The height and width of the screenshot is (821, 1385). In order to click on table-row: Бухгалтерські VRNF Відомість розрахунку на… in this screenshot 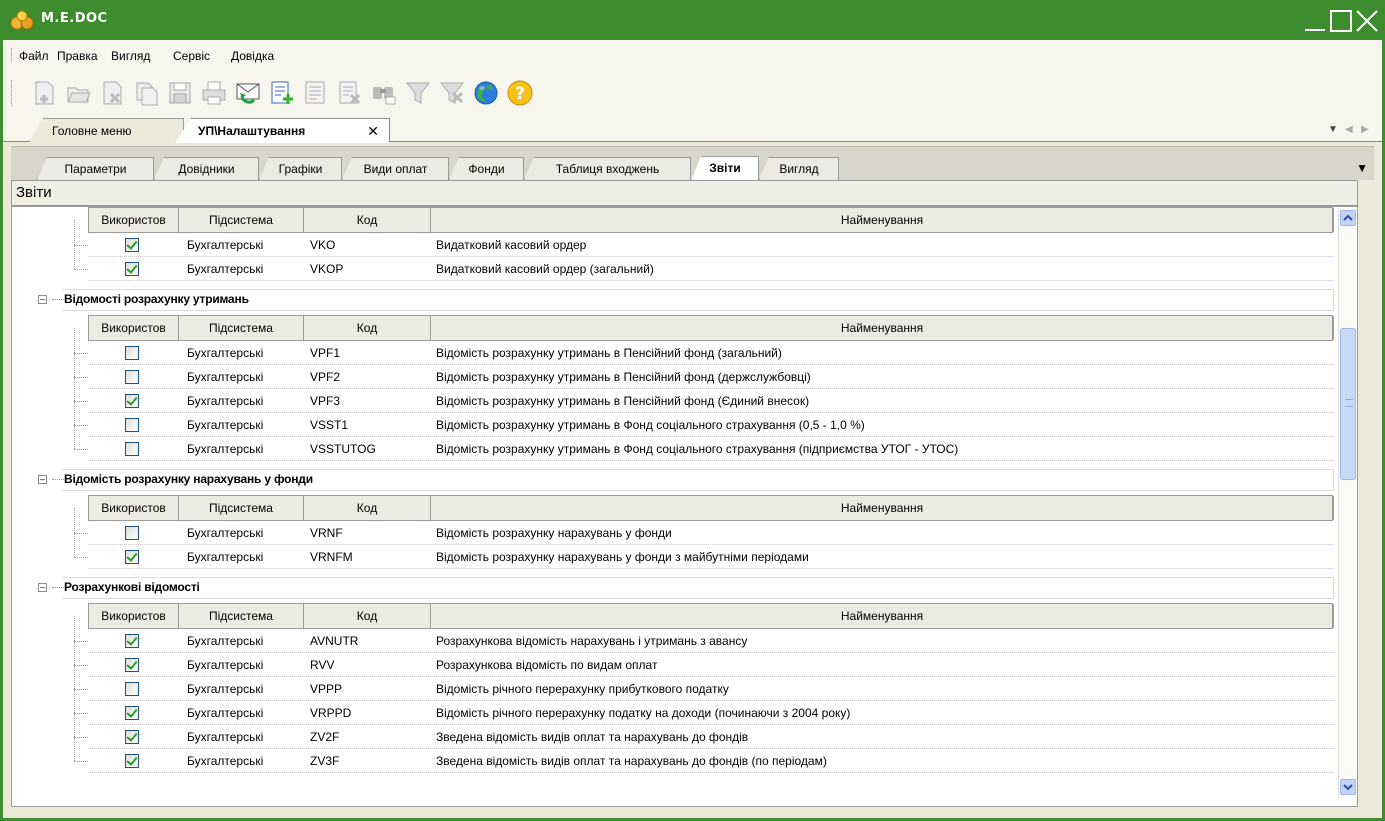, I will do `click(710, 533)`.